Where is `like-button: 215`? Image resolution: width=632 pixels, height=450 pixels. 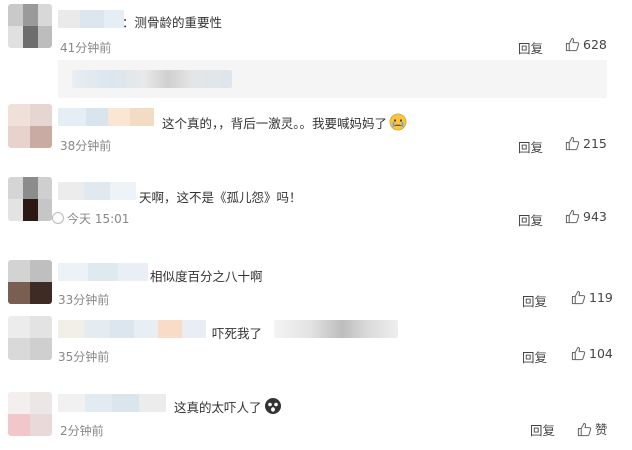 like-button: 215 is located at coordinates (586, 143).